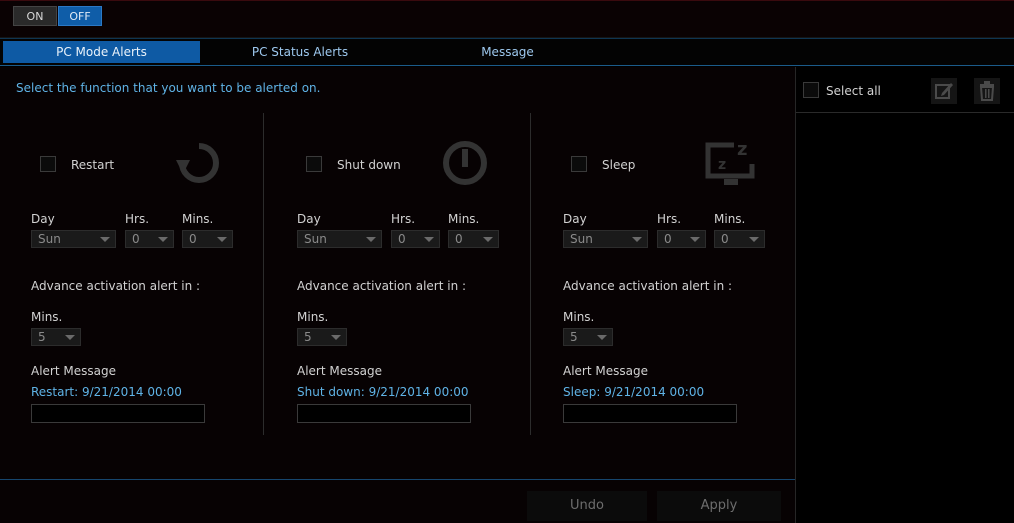  What do you see at coordinates (650, 413) in the screenshot?
I see `sleep-alert-message-input` at bounding box center [650, 413].